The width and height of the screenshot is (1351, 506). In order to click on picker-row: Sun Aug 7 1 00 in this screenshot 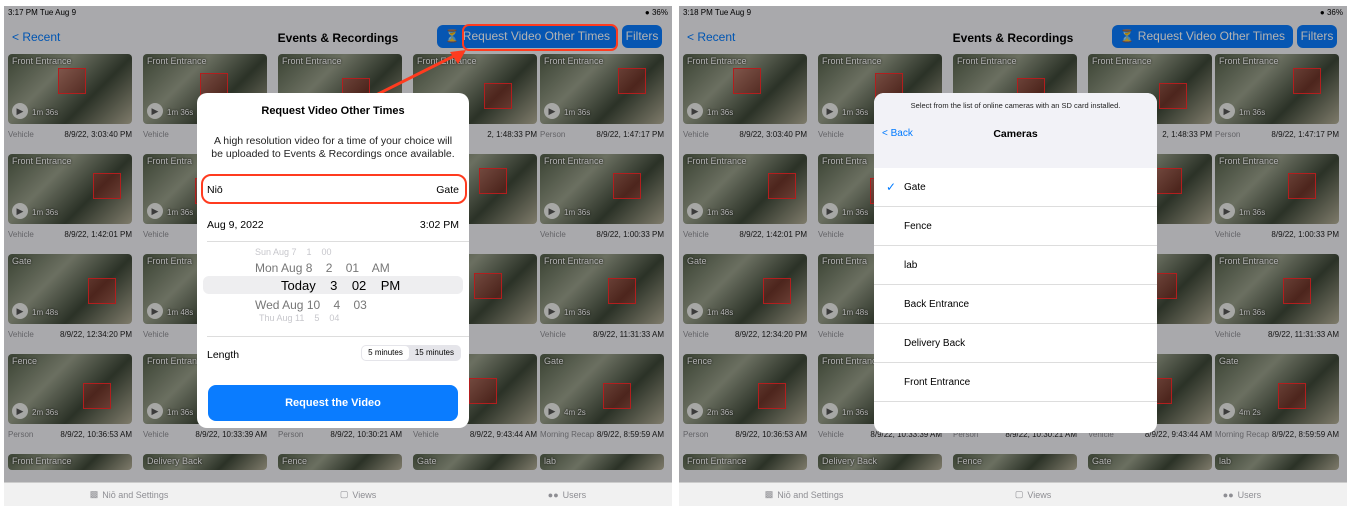, I will do `click(293, 252)`.